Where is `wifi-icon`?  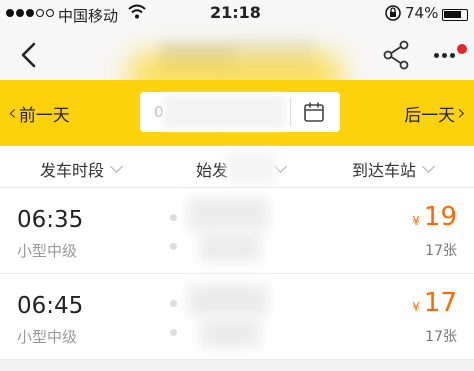 wifi-icon is located at coordinates (137, 14).